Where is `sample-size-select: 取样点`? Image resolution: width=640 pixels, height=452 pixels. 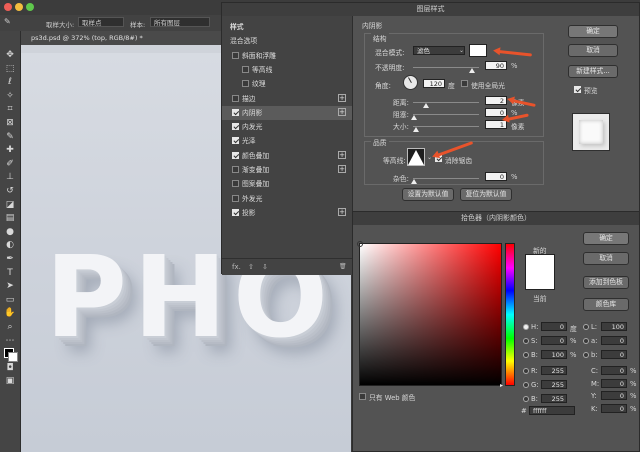
sample-size-select: 取样点 is located at coordinates (101, 22).